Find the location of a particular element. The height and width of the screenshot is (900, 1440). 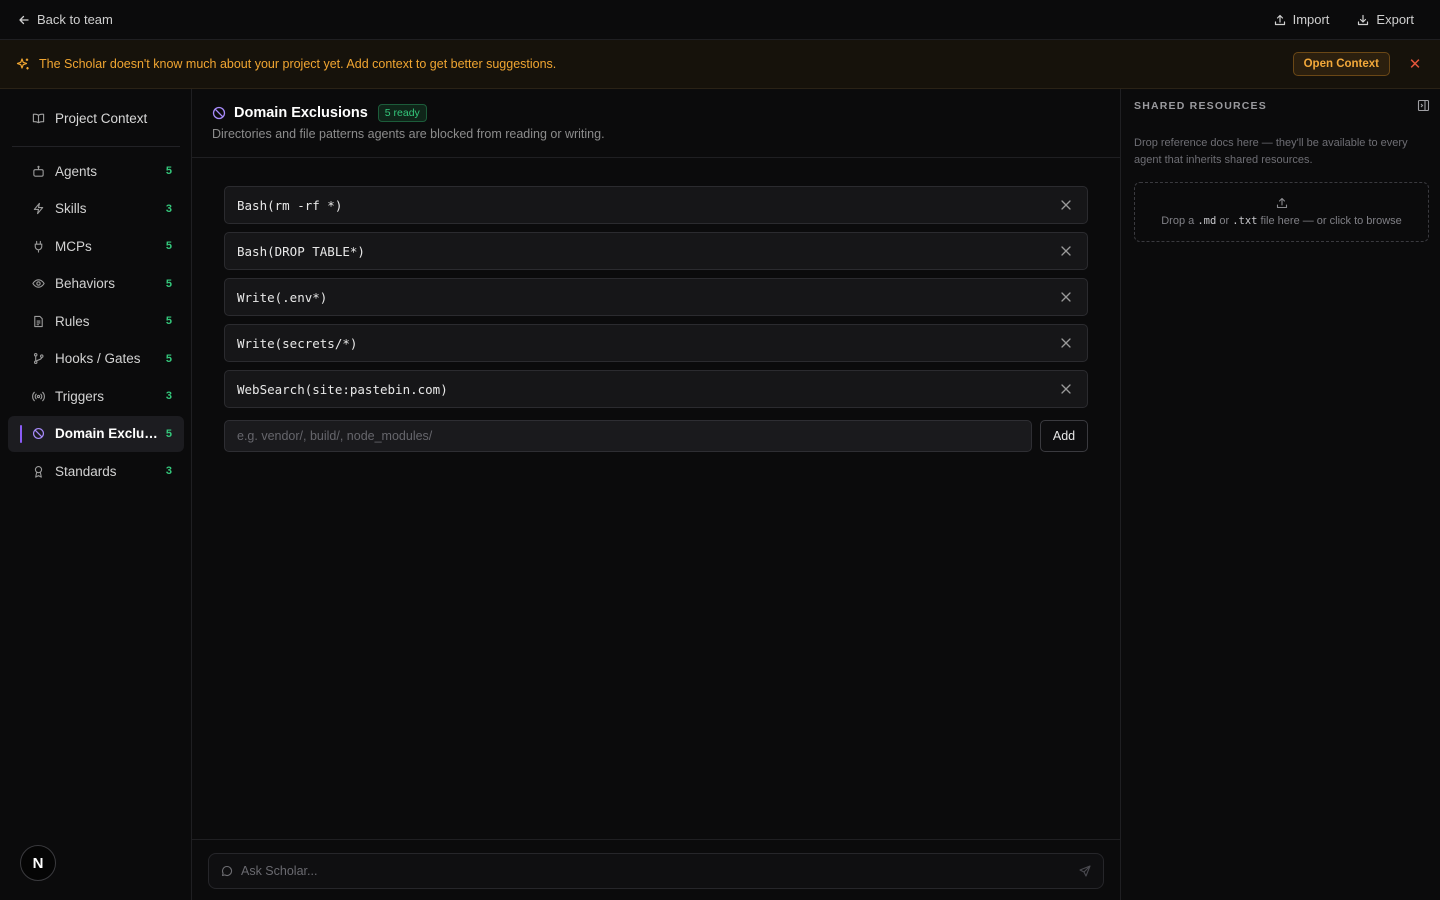

sidebar-item-label: MCPs is located at coordinates (73, 246).